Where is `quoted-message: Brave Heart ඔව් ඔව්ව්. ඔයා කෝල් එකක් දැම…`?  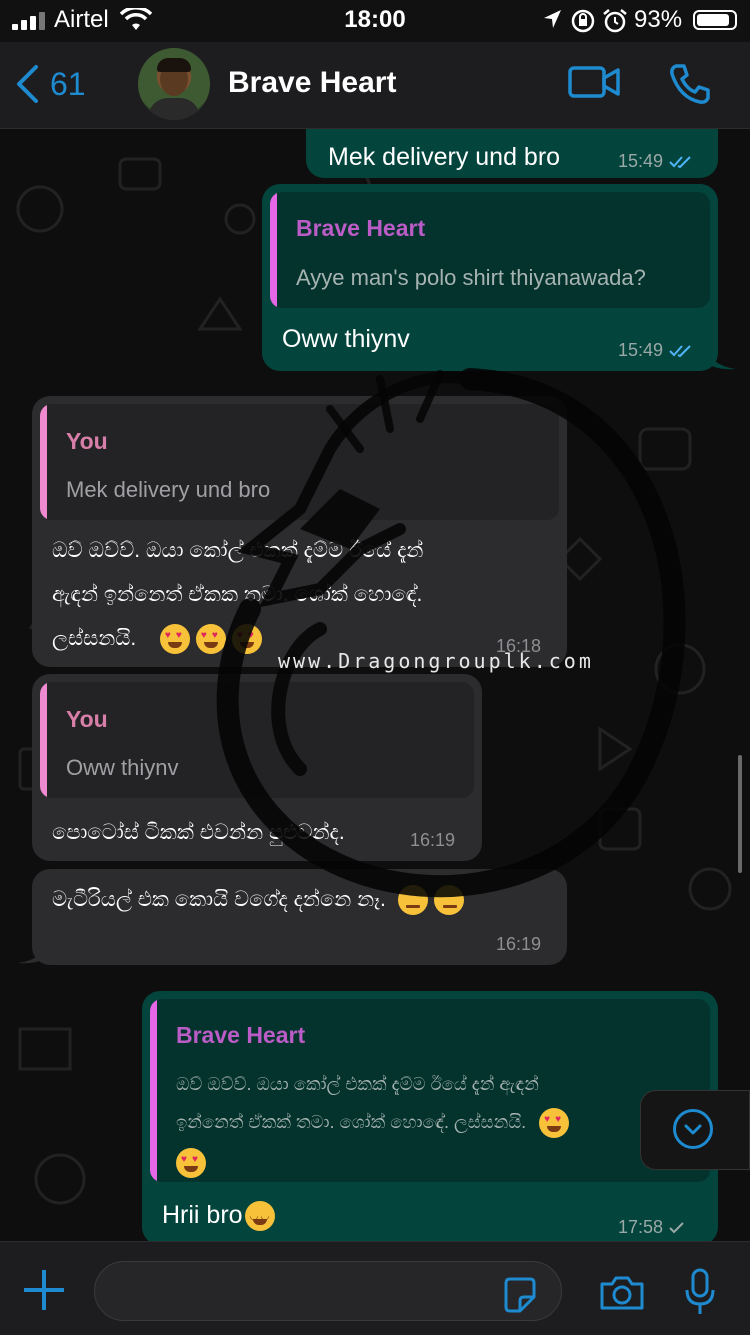 quoted-message: Brave Heart ඔව් ඔව්ව්. ඔයා කෝල් එකක් දැම… is located at coordinates (430, 1090).